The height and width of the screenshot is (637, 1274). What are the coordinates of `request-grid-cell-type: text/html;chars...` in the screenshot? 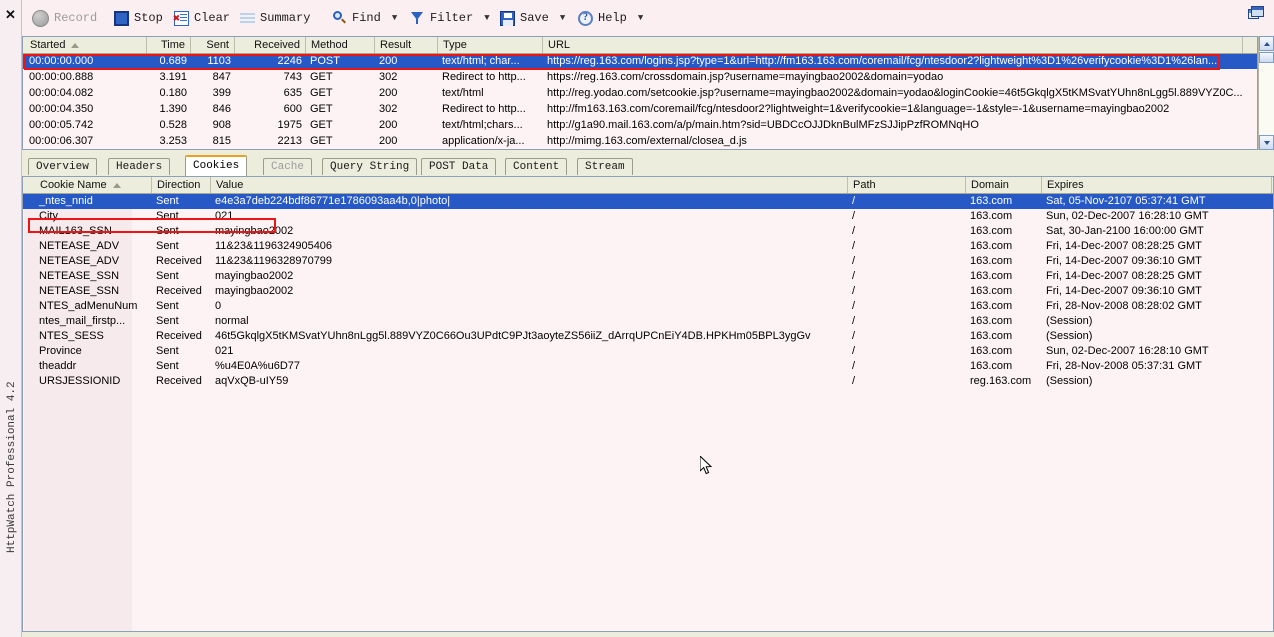 It's located at (482, 125).